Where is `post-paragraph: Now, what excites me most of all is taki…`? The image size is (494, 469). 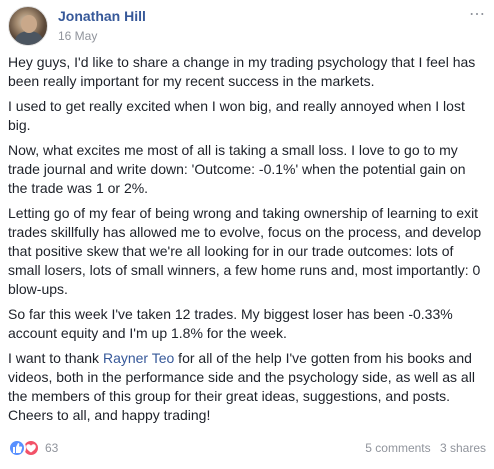 post-paragraph: Now, what excites me most of all is taki… is located at coordinates (237, 169).